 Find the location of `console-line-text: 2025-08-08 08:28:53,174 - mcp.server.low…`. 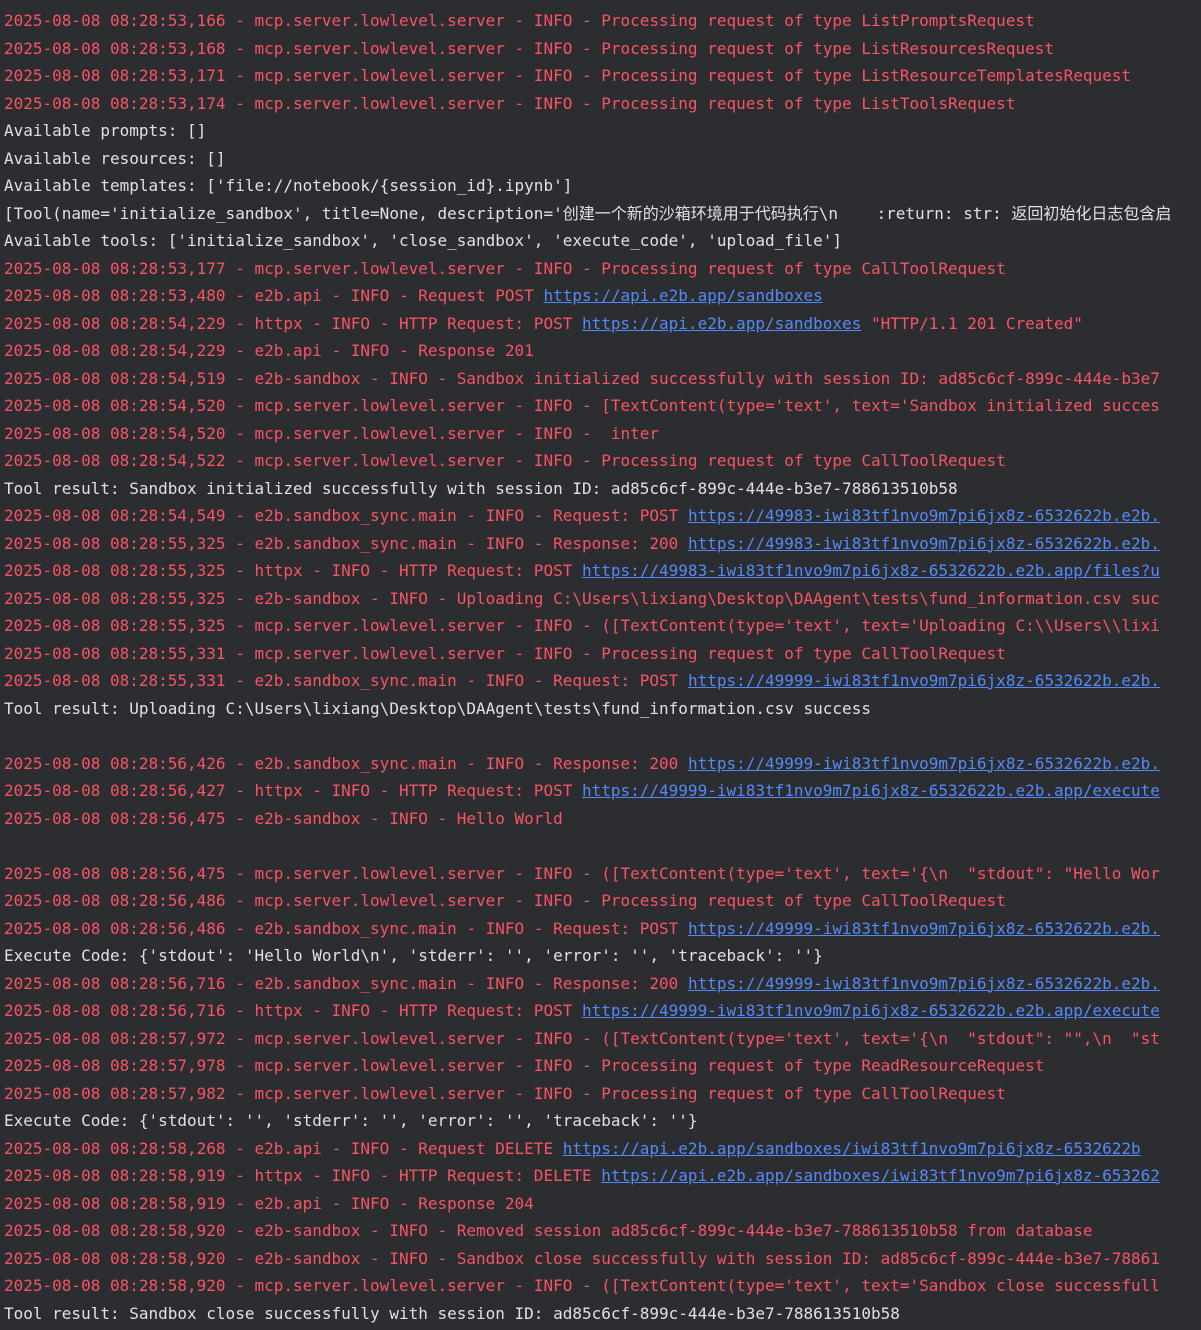

console-line-text: 2025-08-08 08:28:53,174 - mcp.server.low… is located at coordinates (510, 103).